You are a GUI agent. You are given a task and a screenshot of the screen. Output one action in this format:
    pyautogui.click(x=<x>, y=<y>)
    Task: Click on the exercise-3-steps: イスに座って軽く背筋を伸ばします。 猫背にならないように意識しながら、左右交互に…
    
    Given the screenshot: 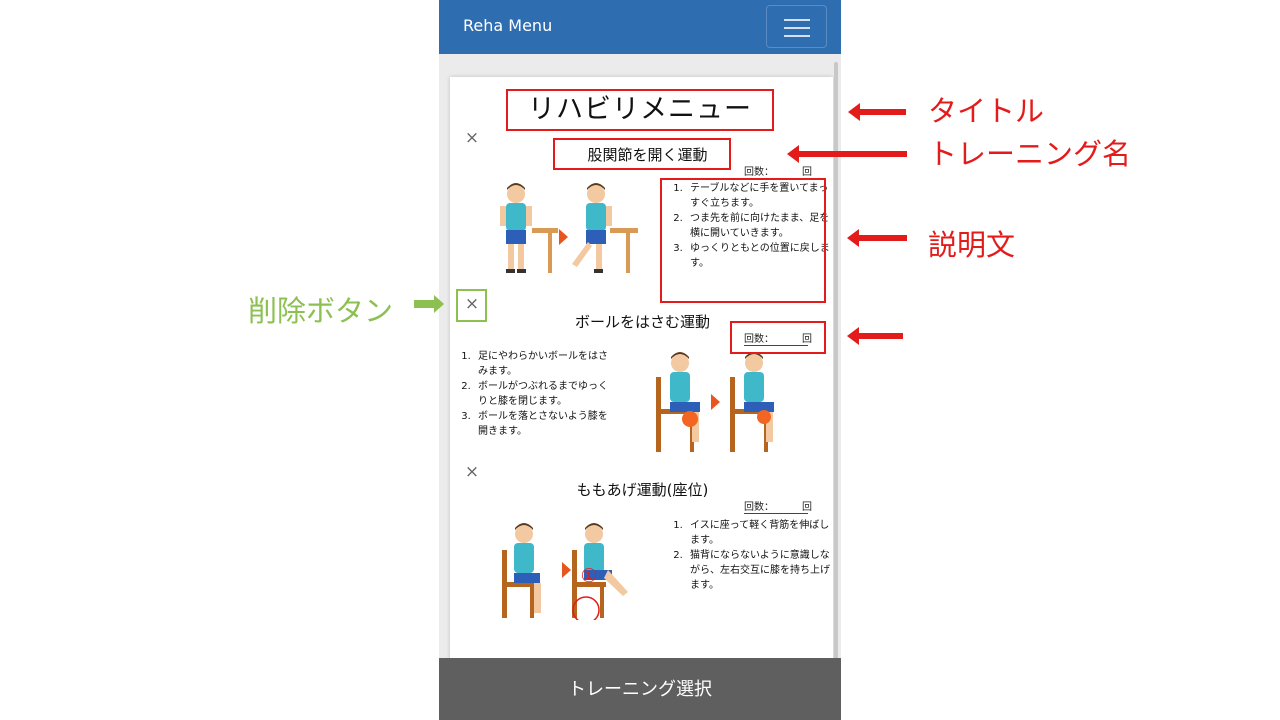 What is the action you would take?
    pyautogui.click(x=745, y=555)
    